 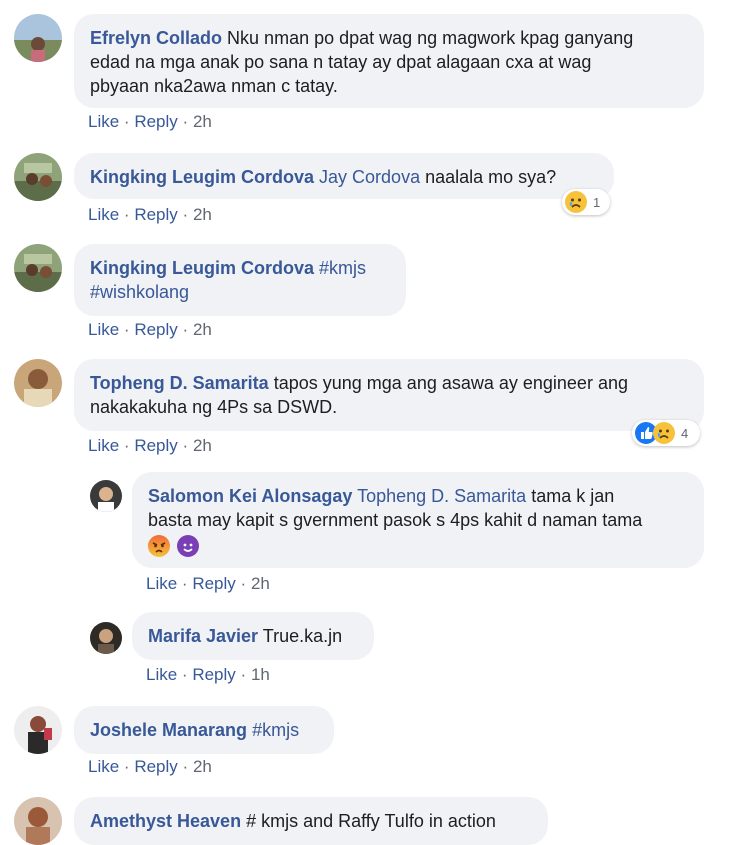 What do you see at coordinates (188, 546) in the screenshot?
I see `devil-emoji-icon` at bounding box center [188, 546].